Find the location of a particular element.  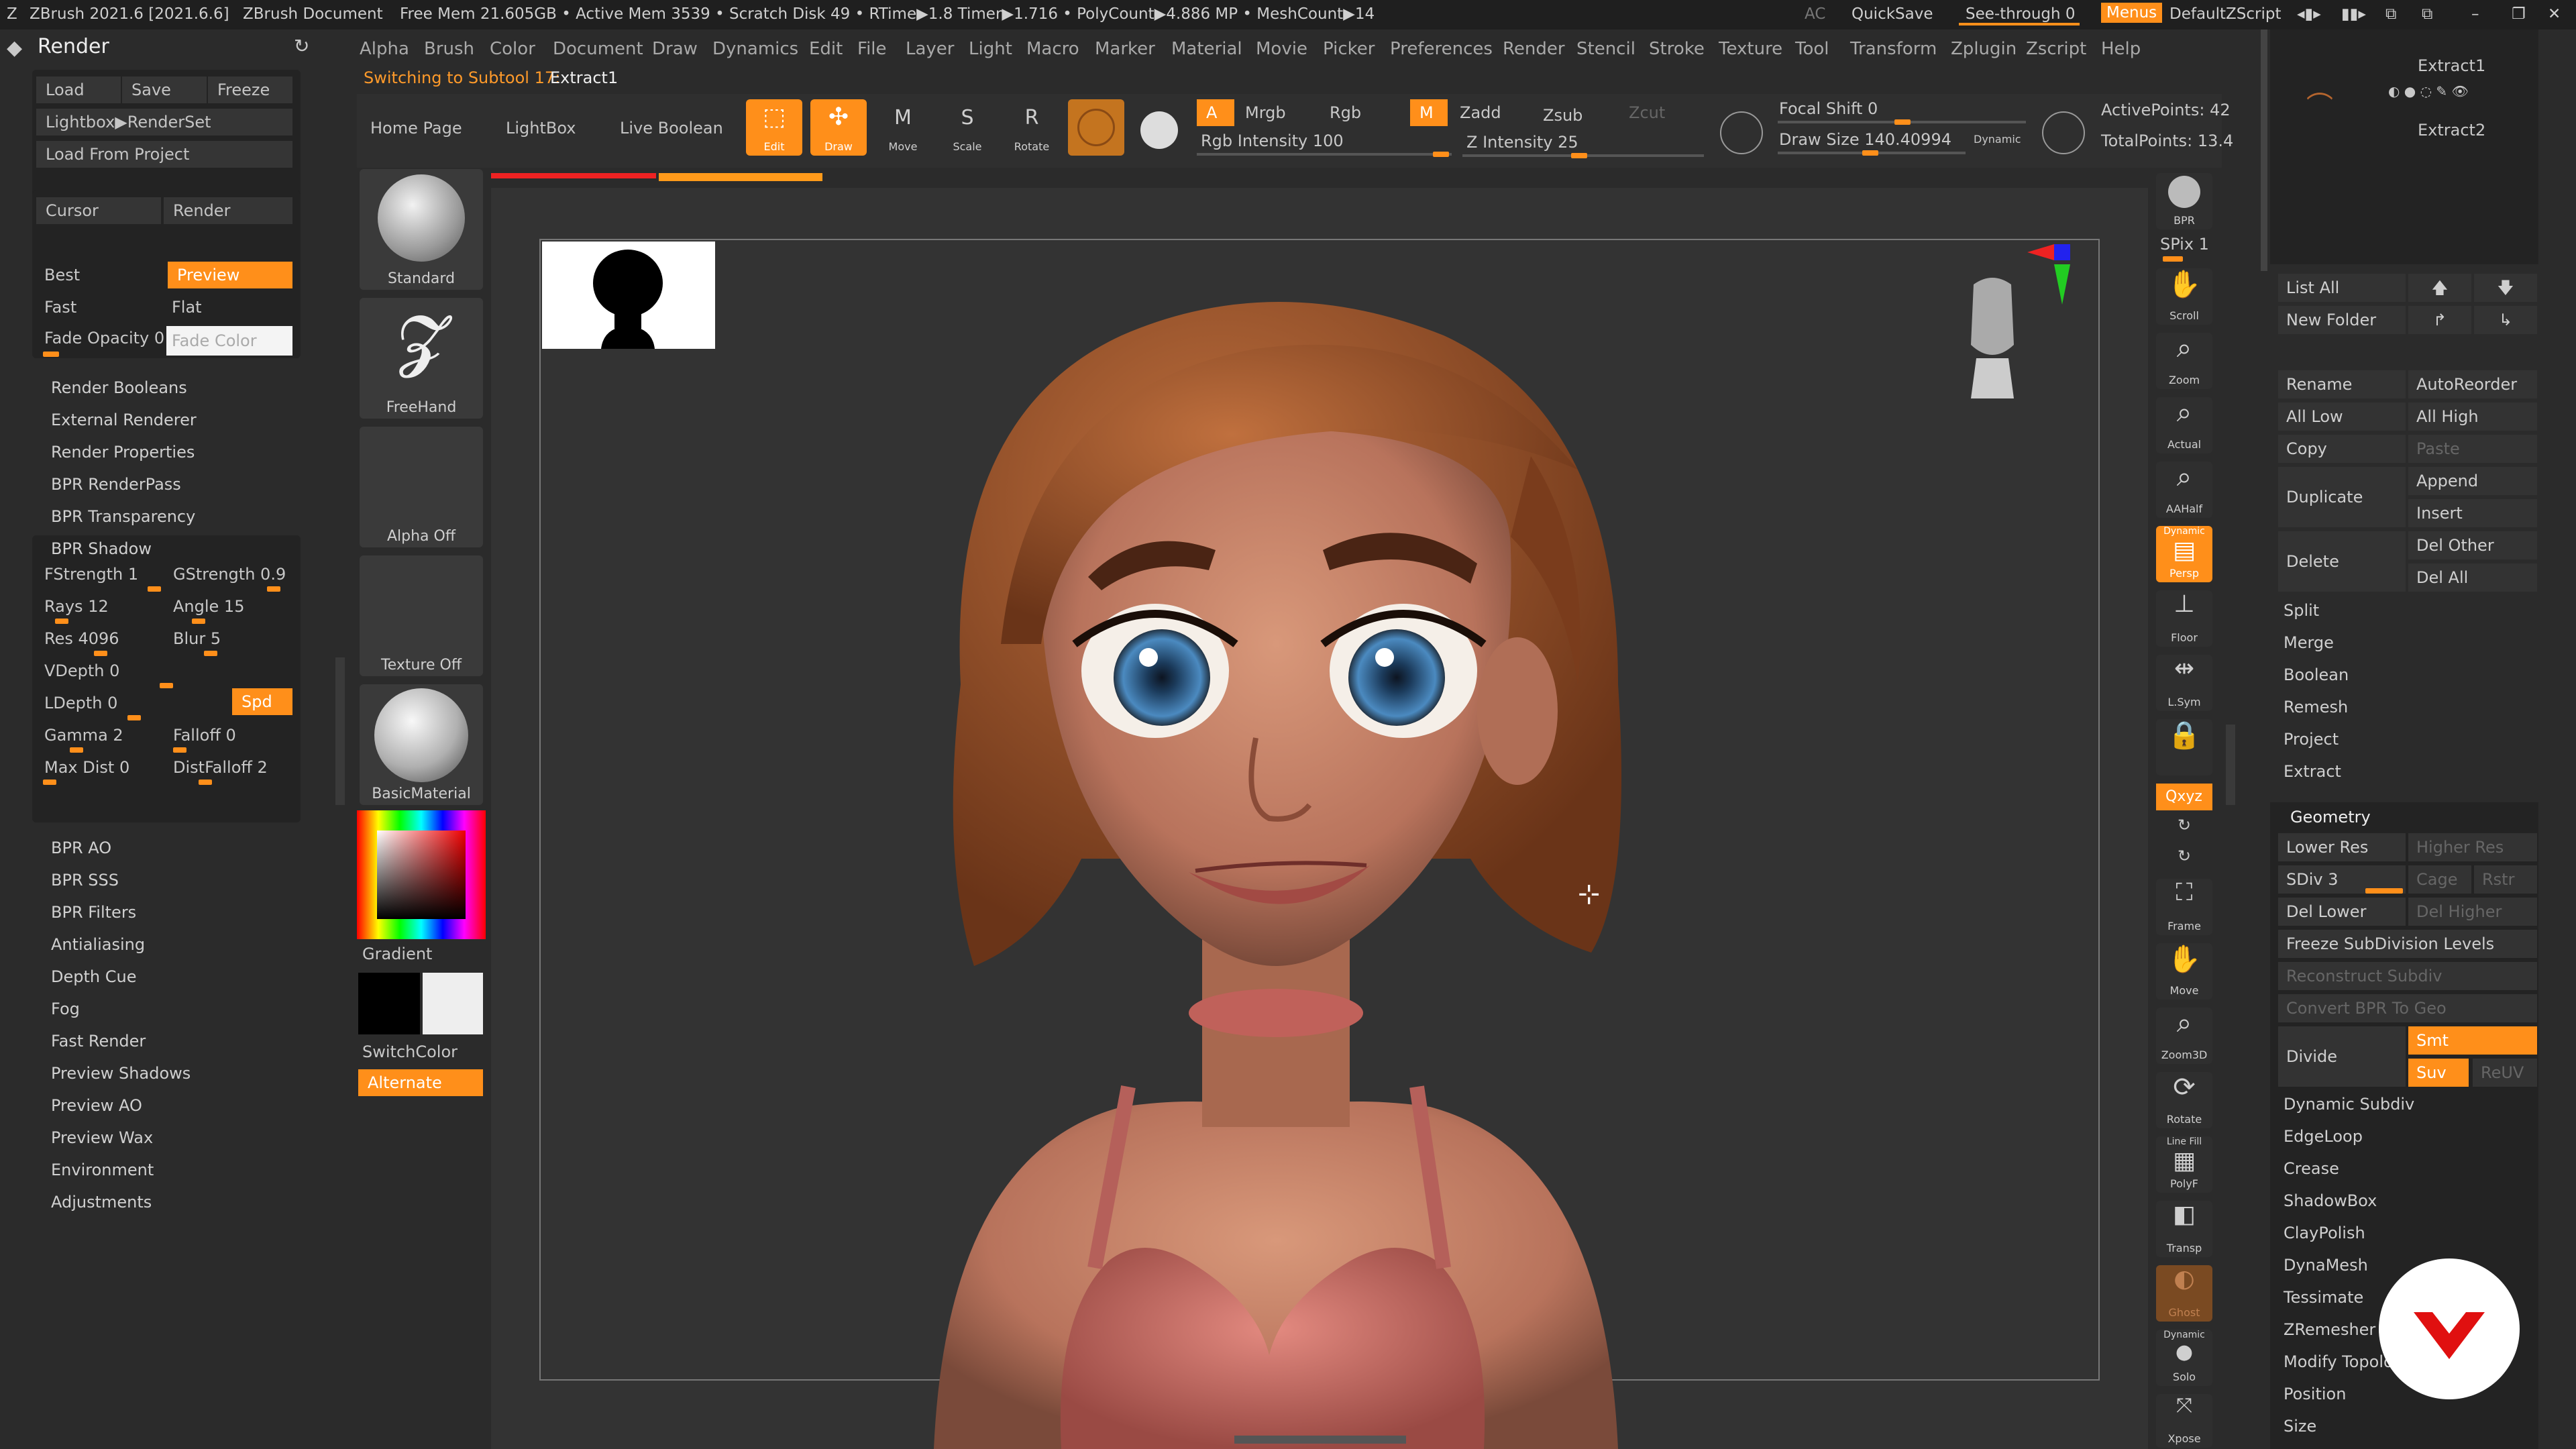

axis-gizmo-icon is located at coordinates (2048, 284).